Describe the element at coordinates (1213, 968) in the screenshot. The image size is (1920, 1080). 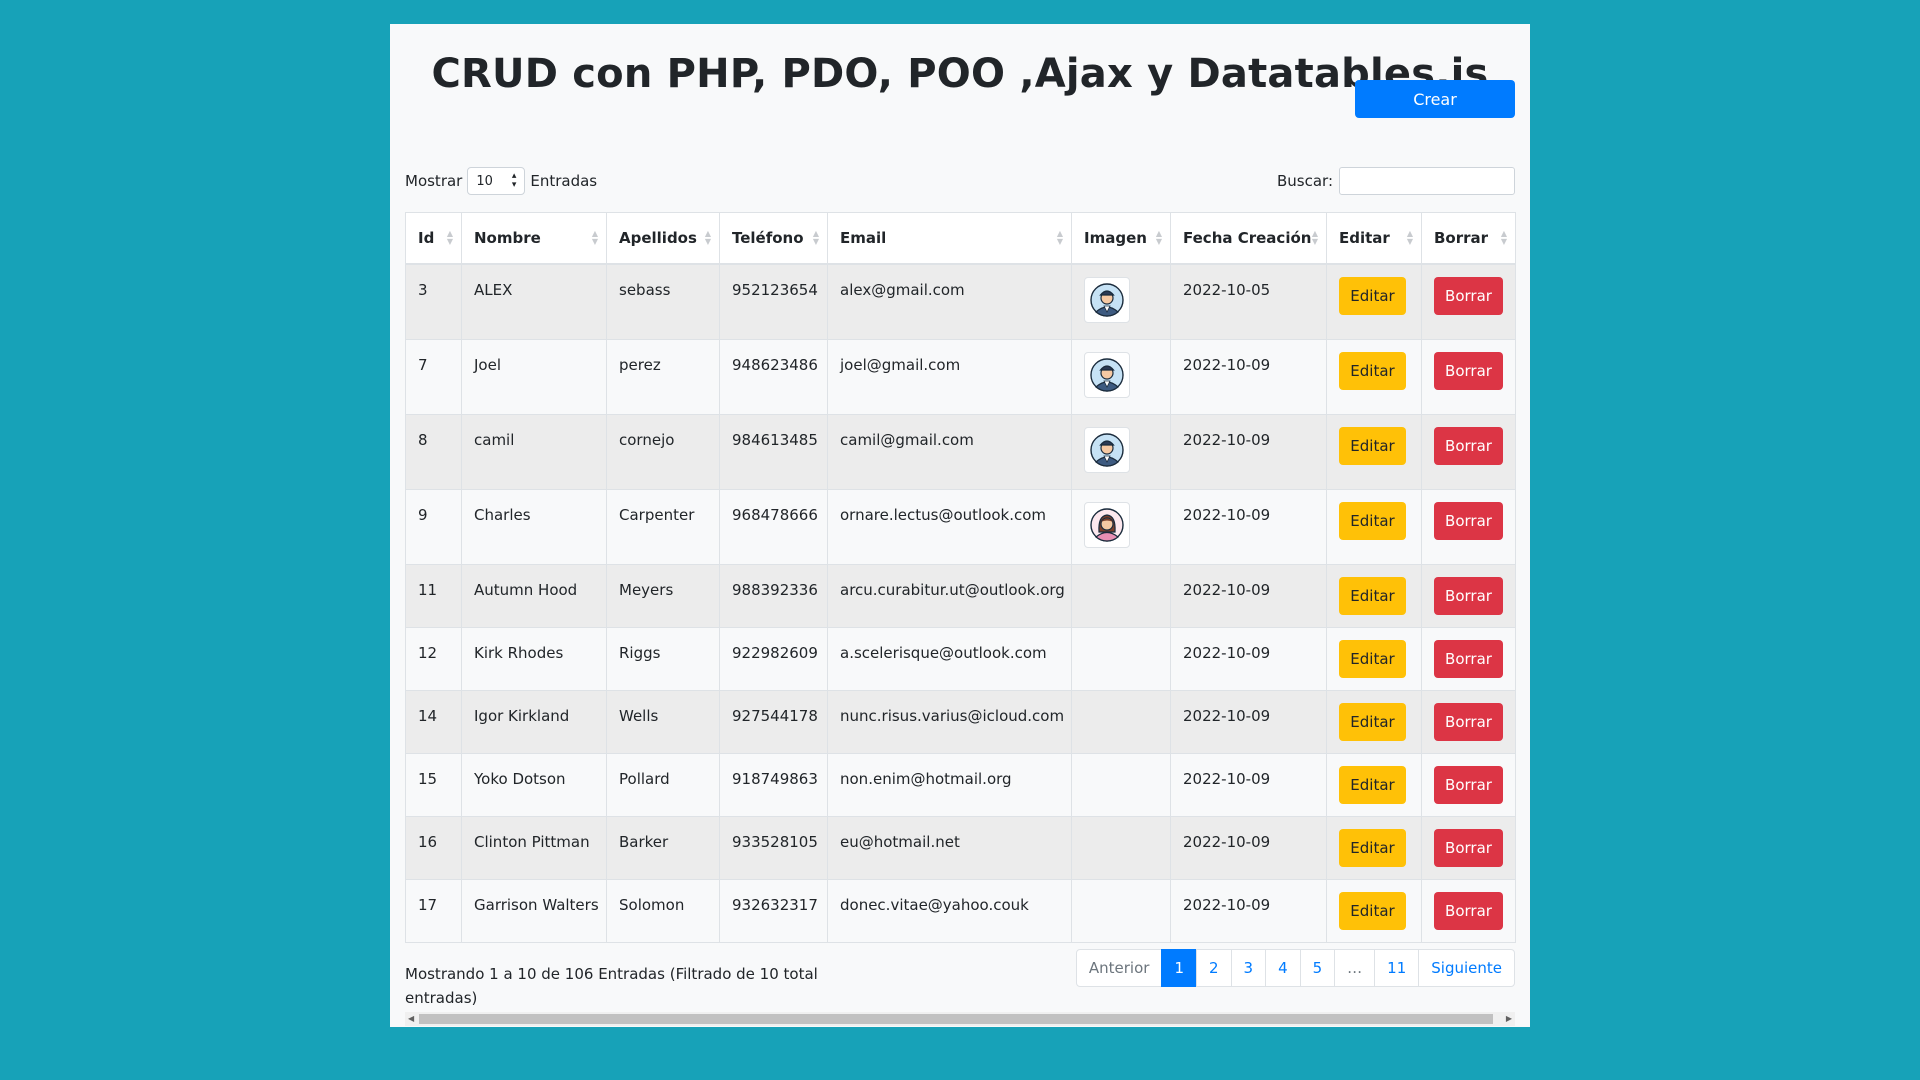
I see `pagination-page: 2` at that location.